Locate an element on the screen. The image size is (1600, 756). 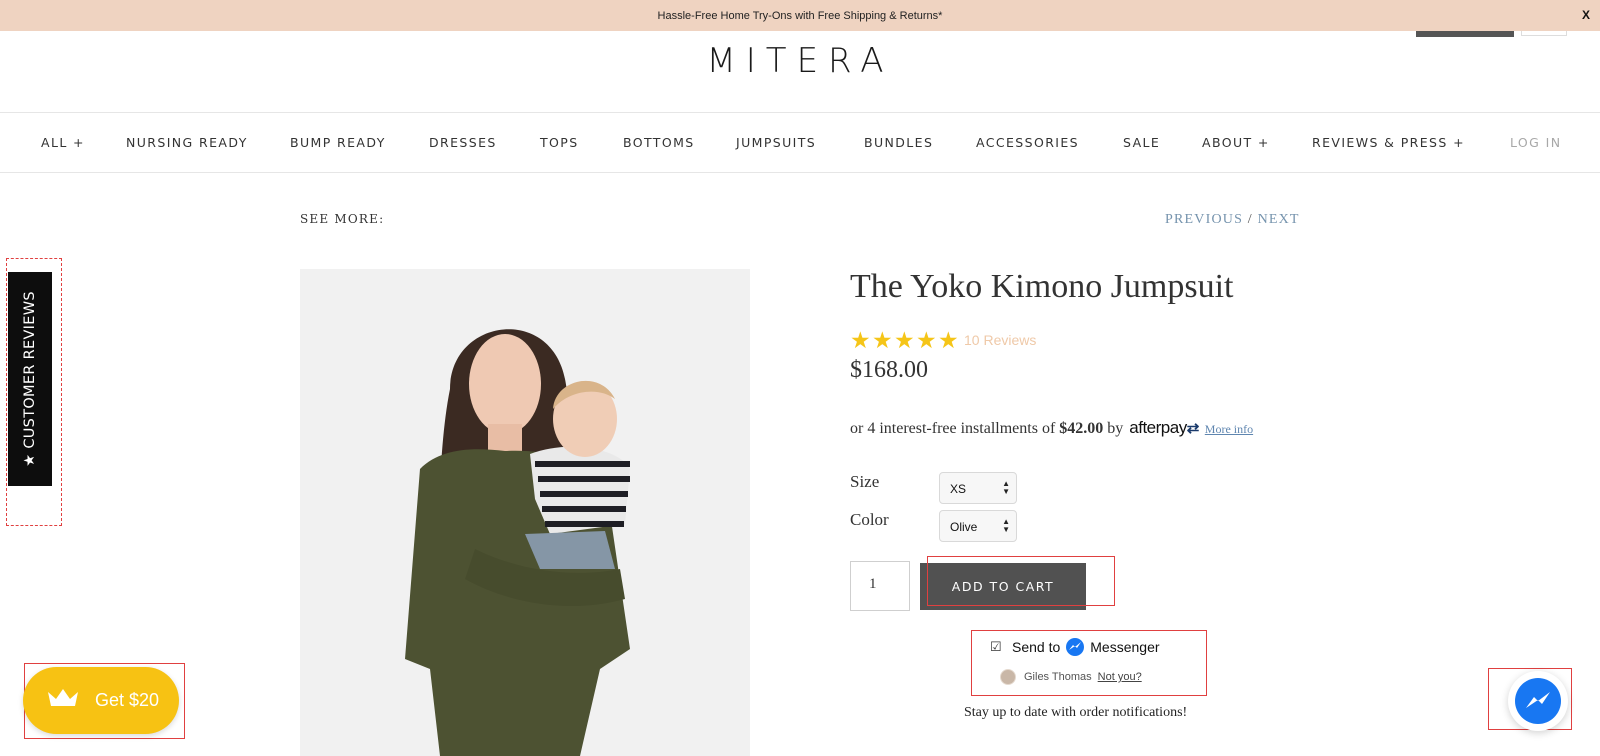
size-select-value: XS is located at coordinates (958, 489).